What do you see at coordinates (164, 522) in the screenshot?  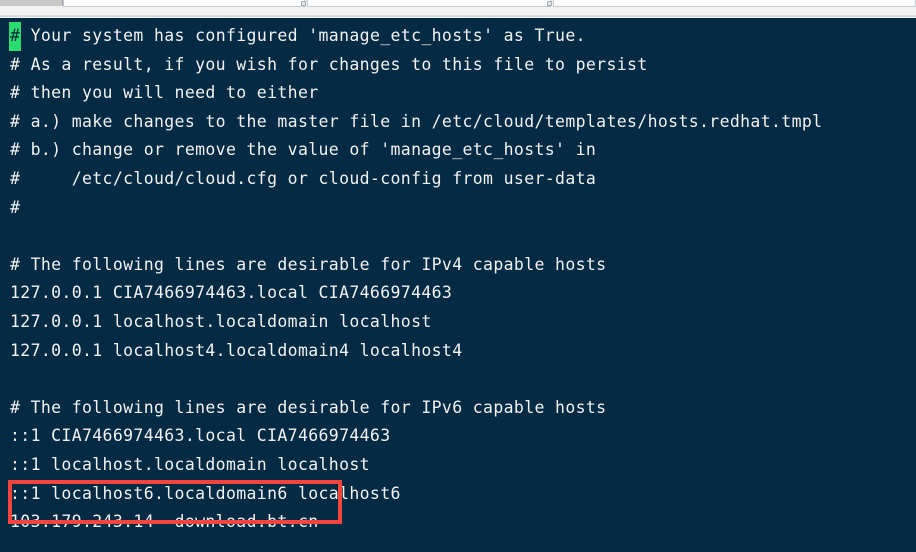 I see `editor-line-text: 103.179.243.14 download.bt.cn` at bounding box center [164, 522].